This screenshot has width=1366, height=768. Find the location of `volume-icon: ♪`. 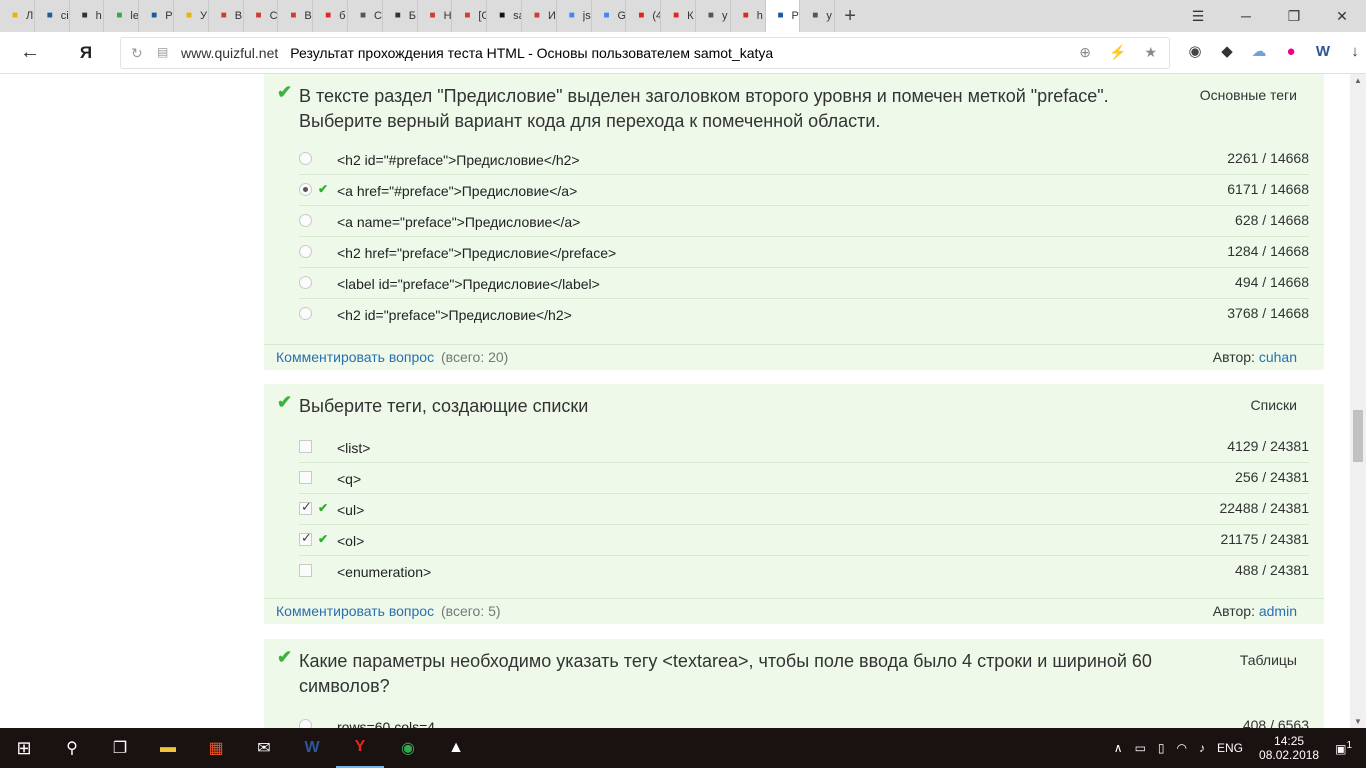

volume-icon: ♪ is located at coordinates (1202, 748).